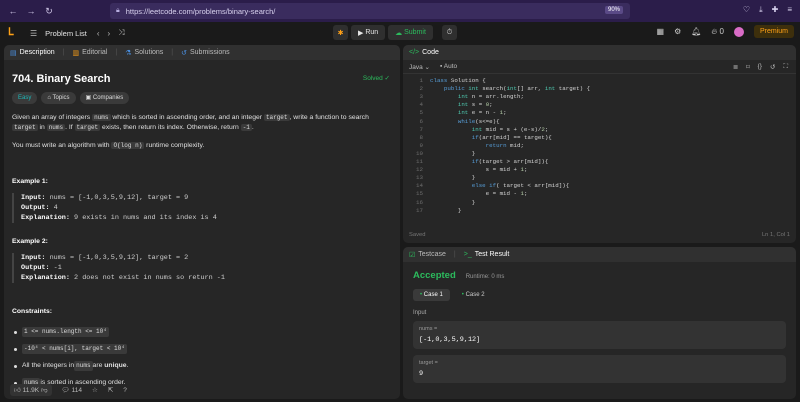 Image resolution: width=800 pixels, height=402 pixels. What do you see at coordinates (761, 10) in the screenshot?
I see `download-icon: ⤓` at bounding box center [761, 10].